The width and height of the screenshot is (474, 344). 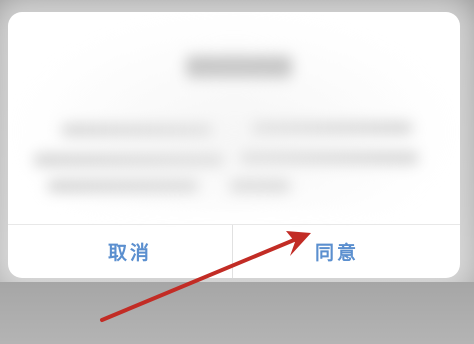 What do you see at coordinates (130, 253) in the screenshot?
I see `cancel-button-label: 取消` at bounding box center [130, 253].